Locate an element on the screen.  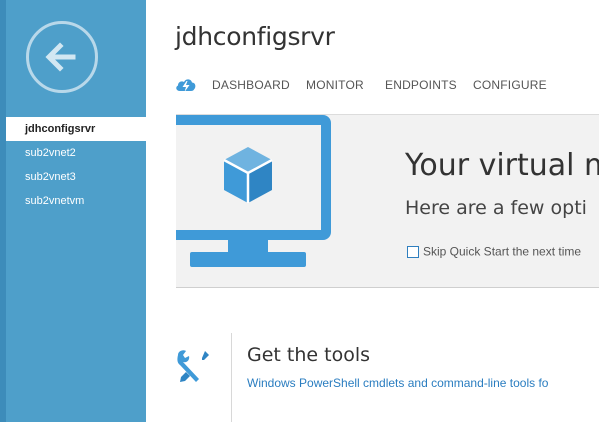
tools-icon is located at coordinates (193, 366).